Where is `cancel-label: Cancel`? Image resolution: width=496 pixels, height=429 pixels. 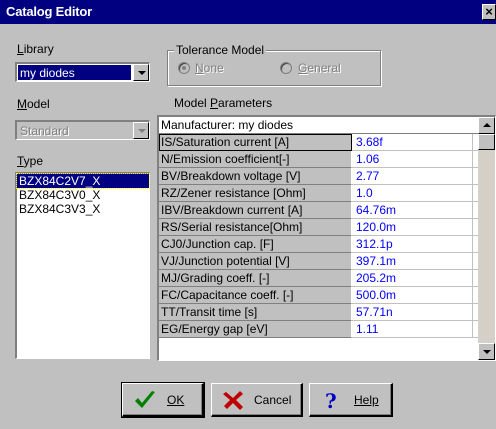 cancel-label: Cancel is located at coordinates (273, 400).